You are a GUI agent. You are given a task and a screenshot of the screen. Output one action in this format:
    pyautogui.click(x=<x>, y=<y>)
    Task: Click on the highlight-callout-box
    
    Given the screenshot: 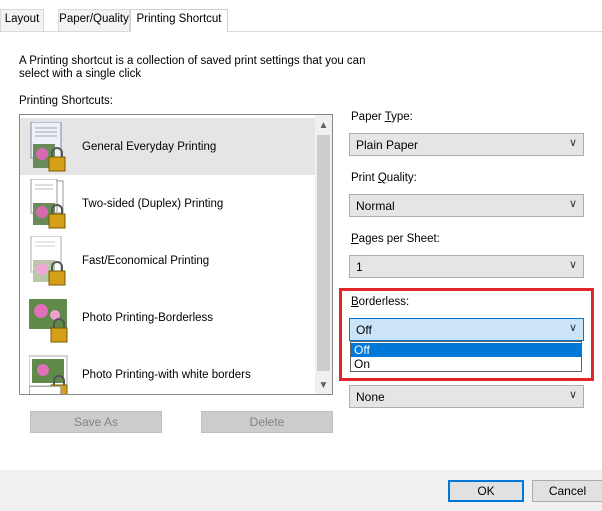 What is the action you would take?
    pyautogui.click(x=466, y=334)
    